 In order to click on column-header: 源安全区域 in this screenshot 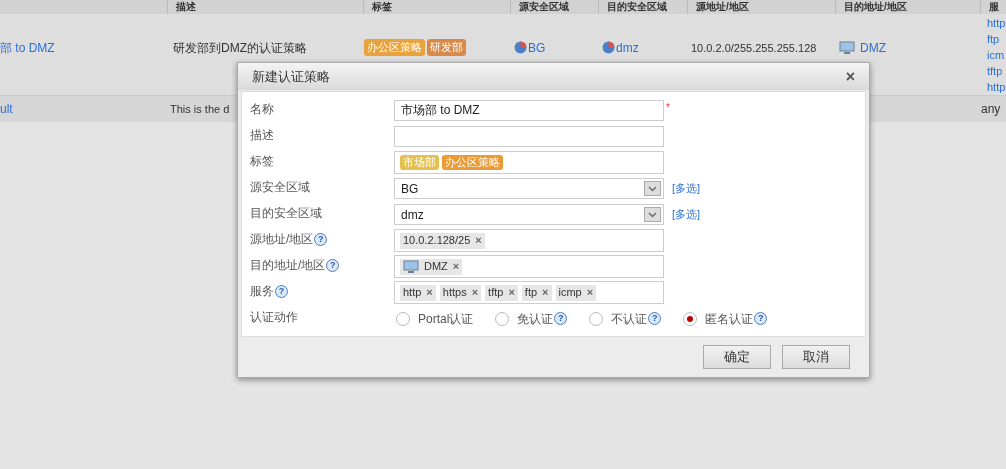, I will do `click(544, 7)`.